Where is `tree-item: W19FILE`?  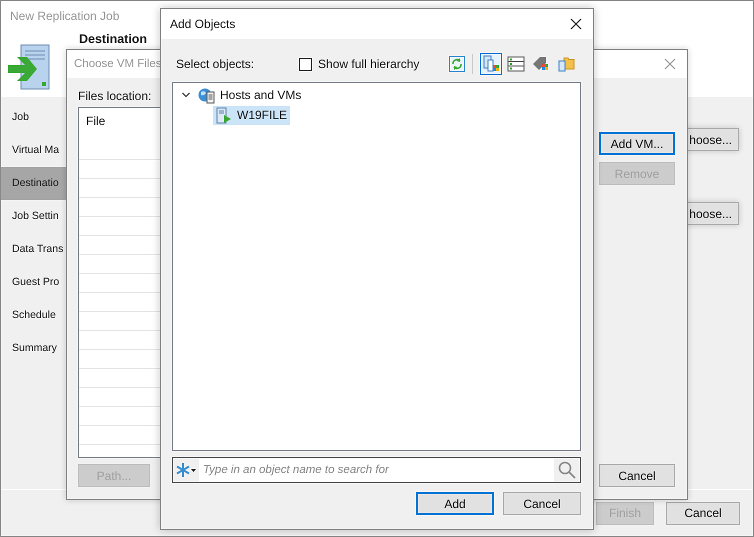 tree-item: W19FILE is located at coordinates (251, 115).